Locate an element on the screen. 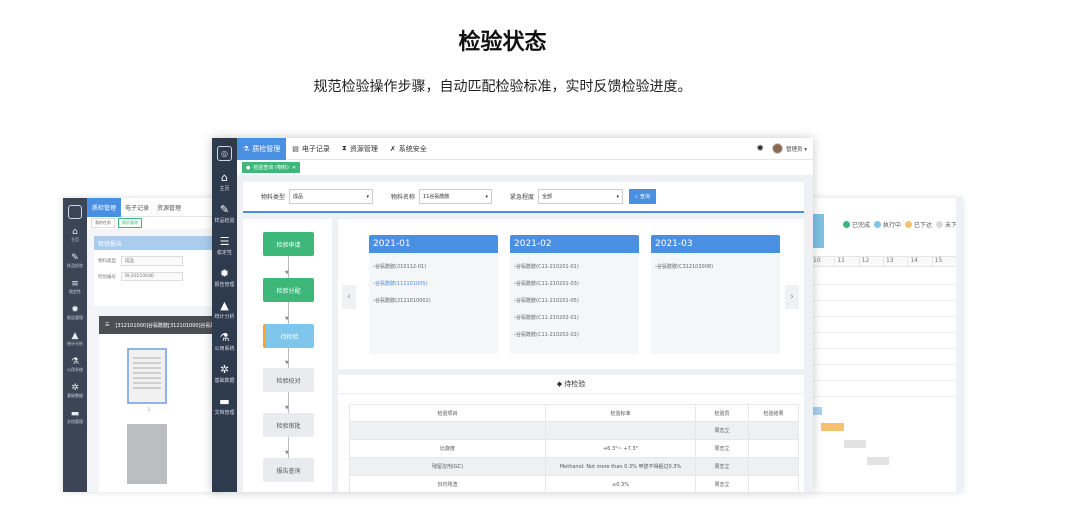 The height and width of the screenshot is (513, 1085). document-page-thumbnail is located at coordinates (147, 376).